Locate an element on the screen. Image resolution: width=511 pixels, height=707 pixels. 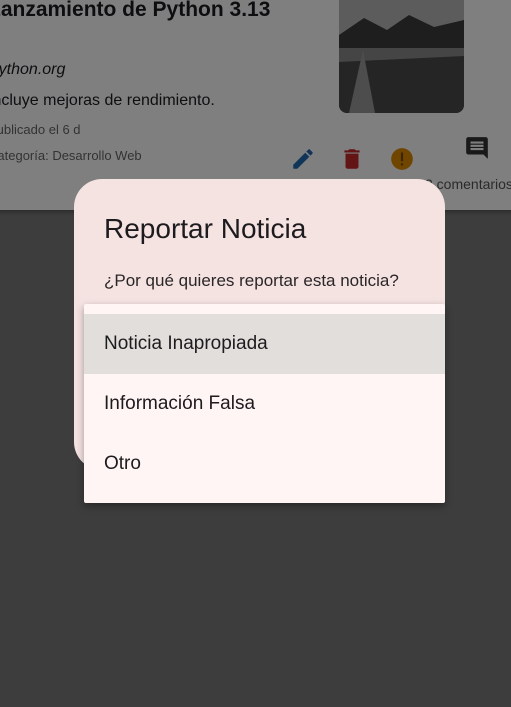
menu-item-informacion-falsa: Información Falsa is located at coordinates (264, 404).